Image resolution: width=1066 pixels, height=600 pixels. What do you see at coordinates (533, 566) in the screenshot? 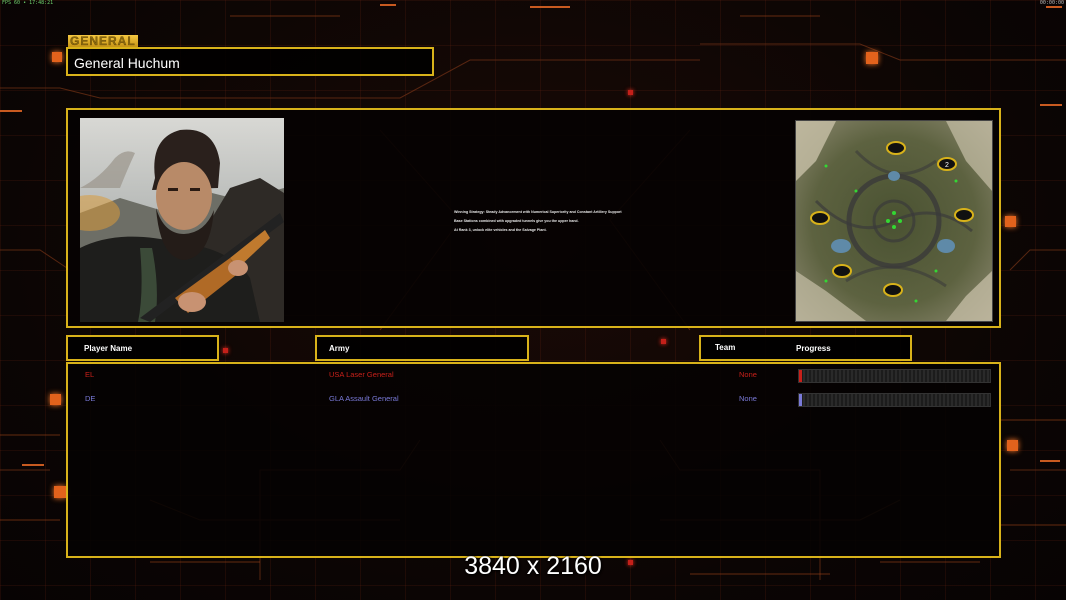
I see `resolution-label: 3840 x 2160` at bounding box center [533, 566].